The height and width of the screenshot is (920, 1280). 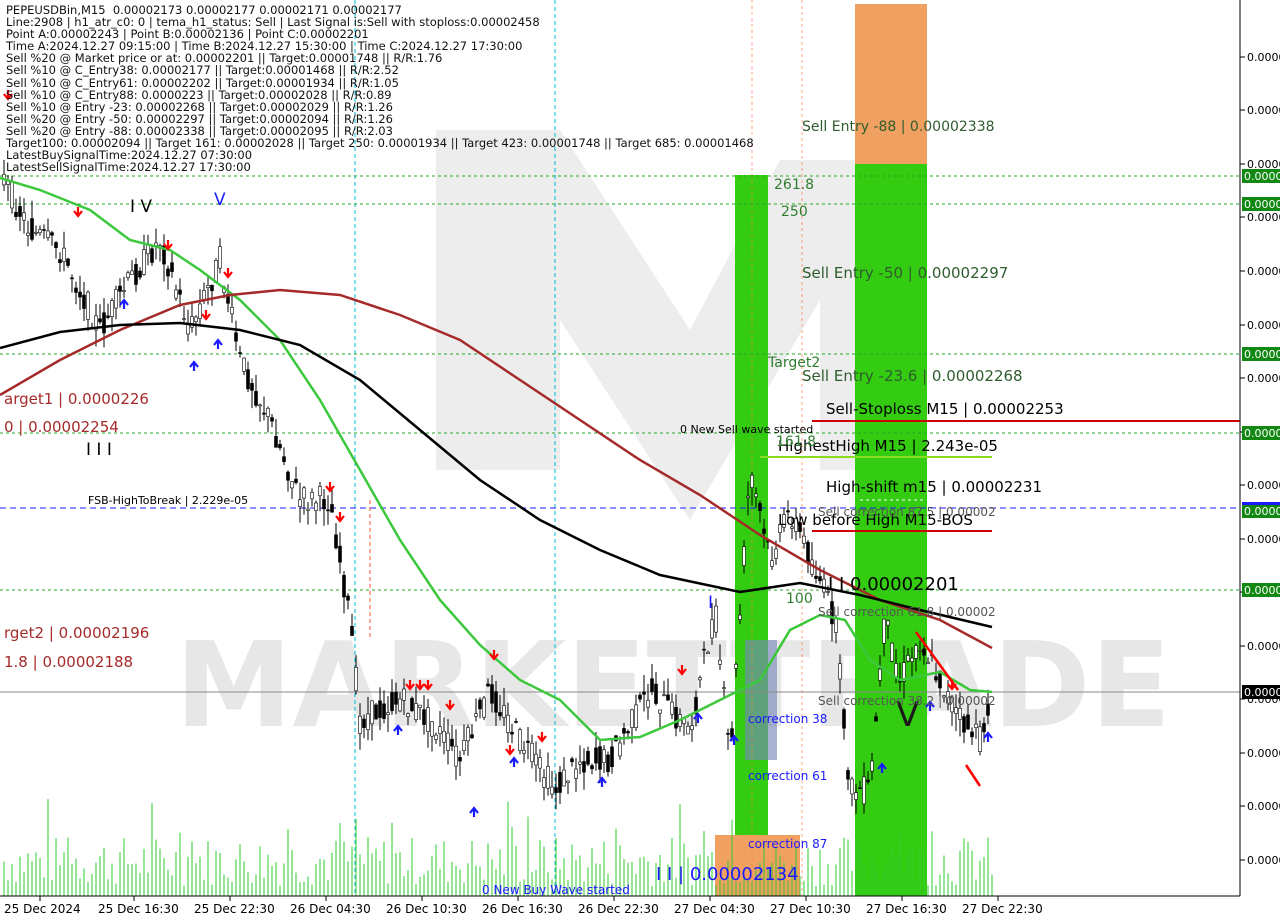 I want to click on x-tick-label: 27 Dec 04:30, so click(x=714, y=909).